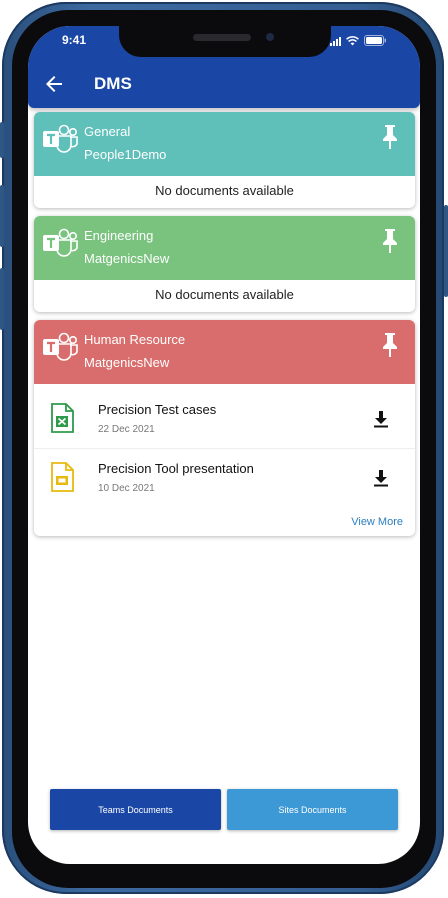 The height and width of the screenshot is (898, 448). Describe the element at coordinates (224, 478) in the screenshot. I see `document-row: Precision Tool presentation 10 Dec 2021` at that location.